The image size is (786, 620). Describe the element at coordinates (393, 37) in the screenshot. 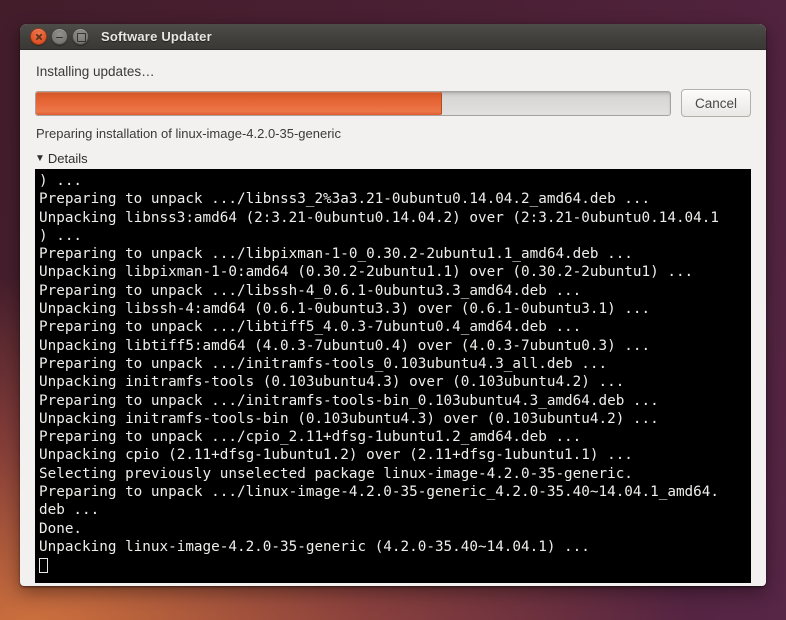

I see `titlebar: Software Updater` at that location.